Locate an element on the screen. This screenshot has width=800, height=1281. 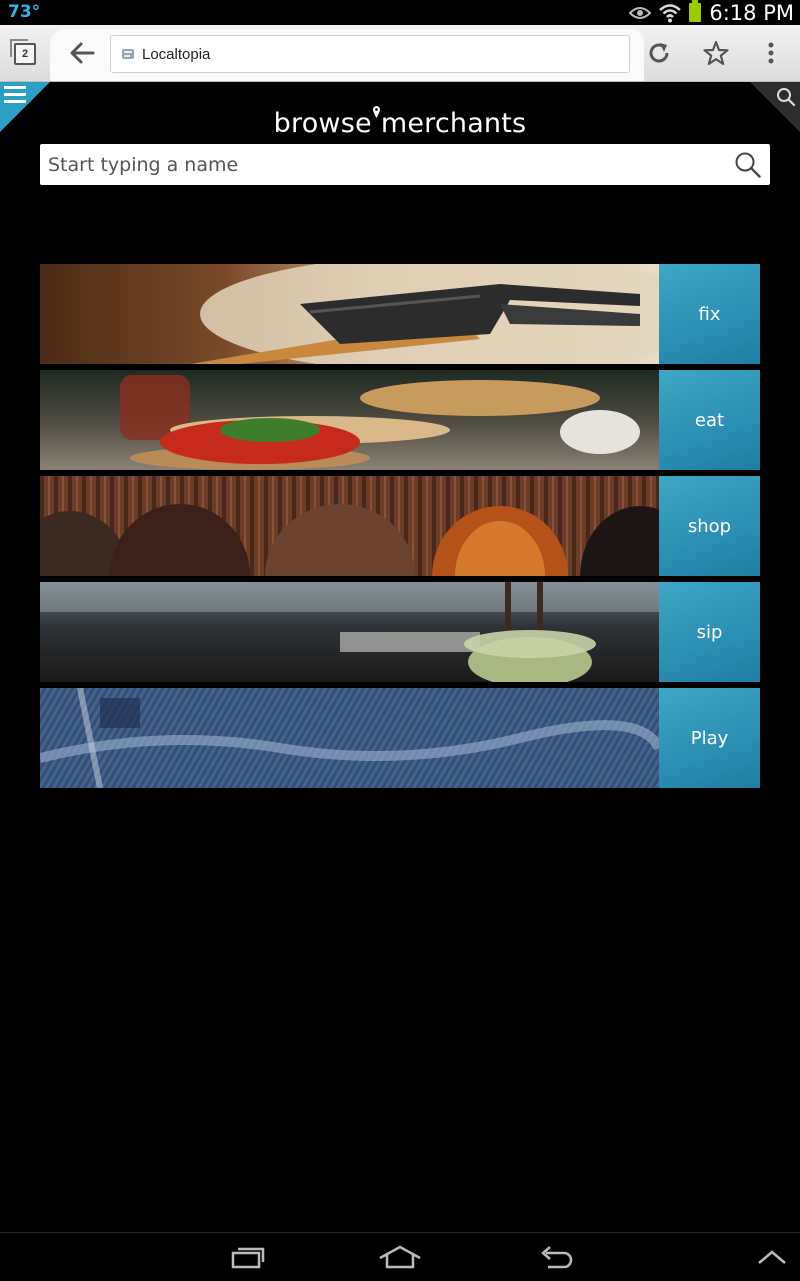
category-photo-shoes is located at coordinates (349, 526).